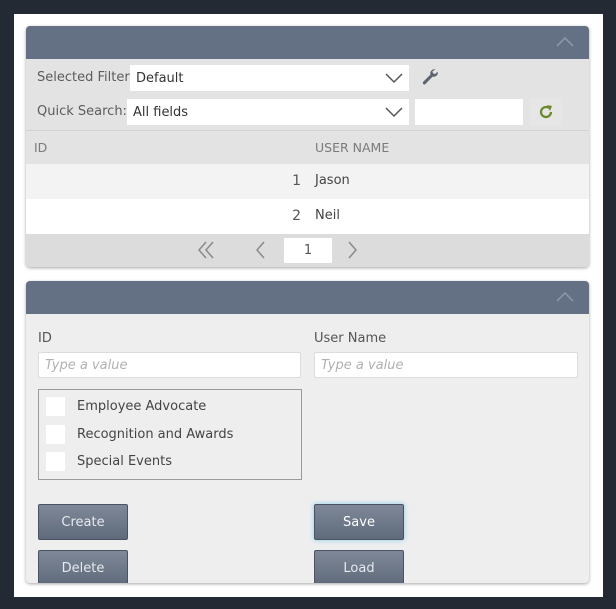 The height and width of the screenshot is (609, 616). I want to click on list-panel-header, so click(307, 42).